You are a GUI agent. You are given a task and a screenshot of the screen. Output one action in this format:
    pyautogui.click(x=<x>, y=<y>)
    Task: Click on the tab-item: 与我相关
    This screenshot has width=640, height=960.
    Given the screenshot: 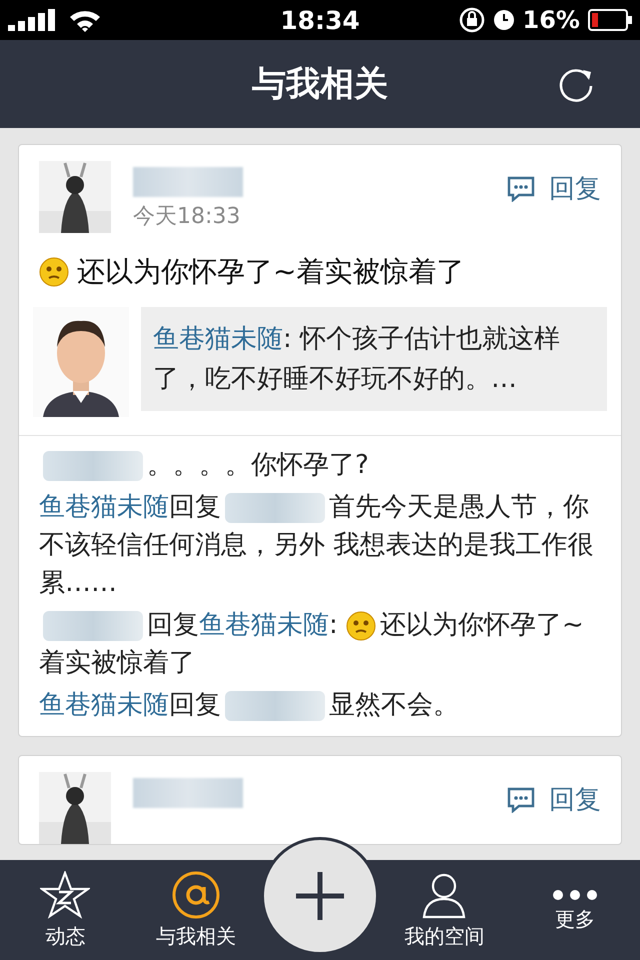 What is the action you would take?
    pyautogui.click(x=195, y=910)
    